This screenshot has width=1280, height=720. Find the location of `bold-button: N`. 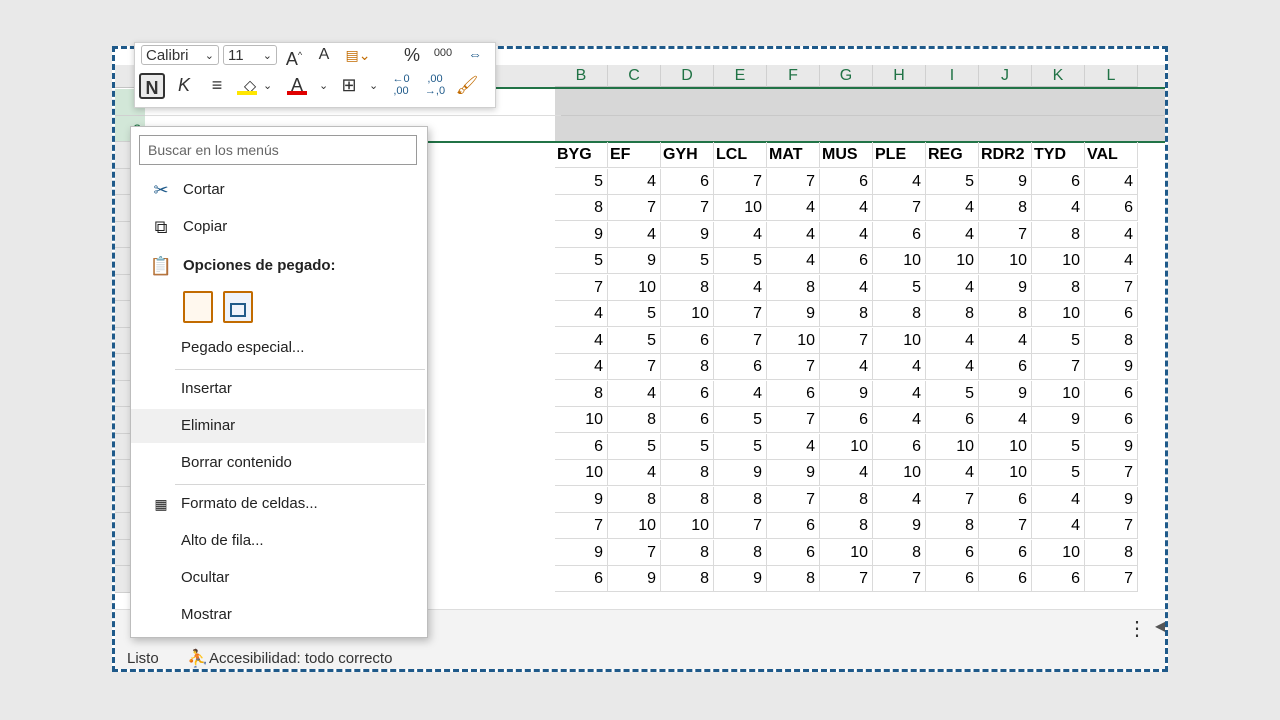

bold-button: N is located at coordinates (152, 86).